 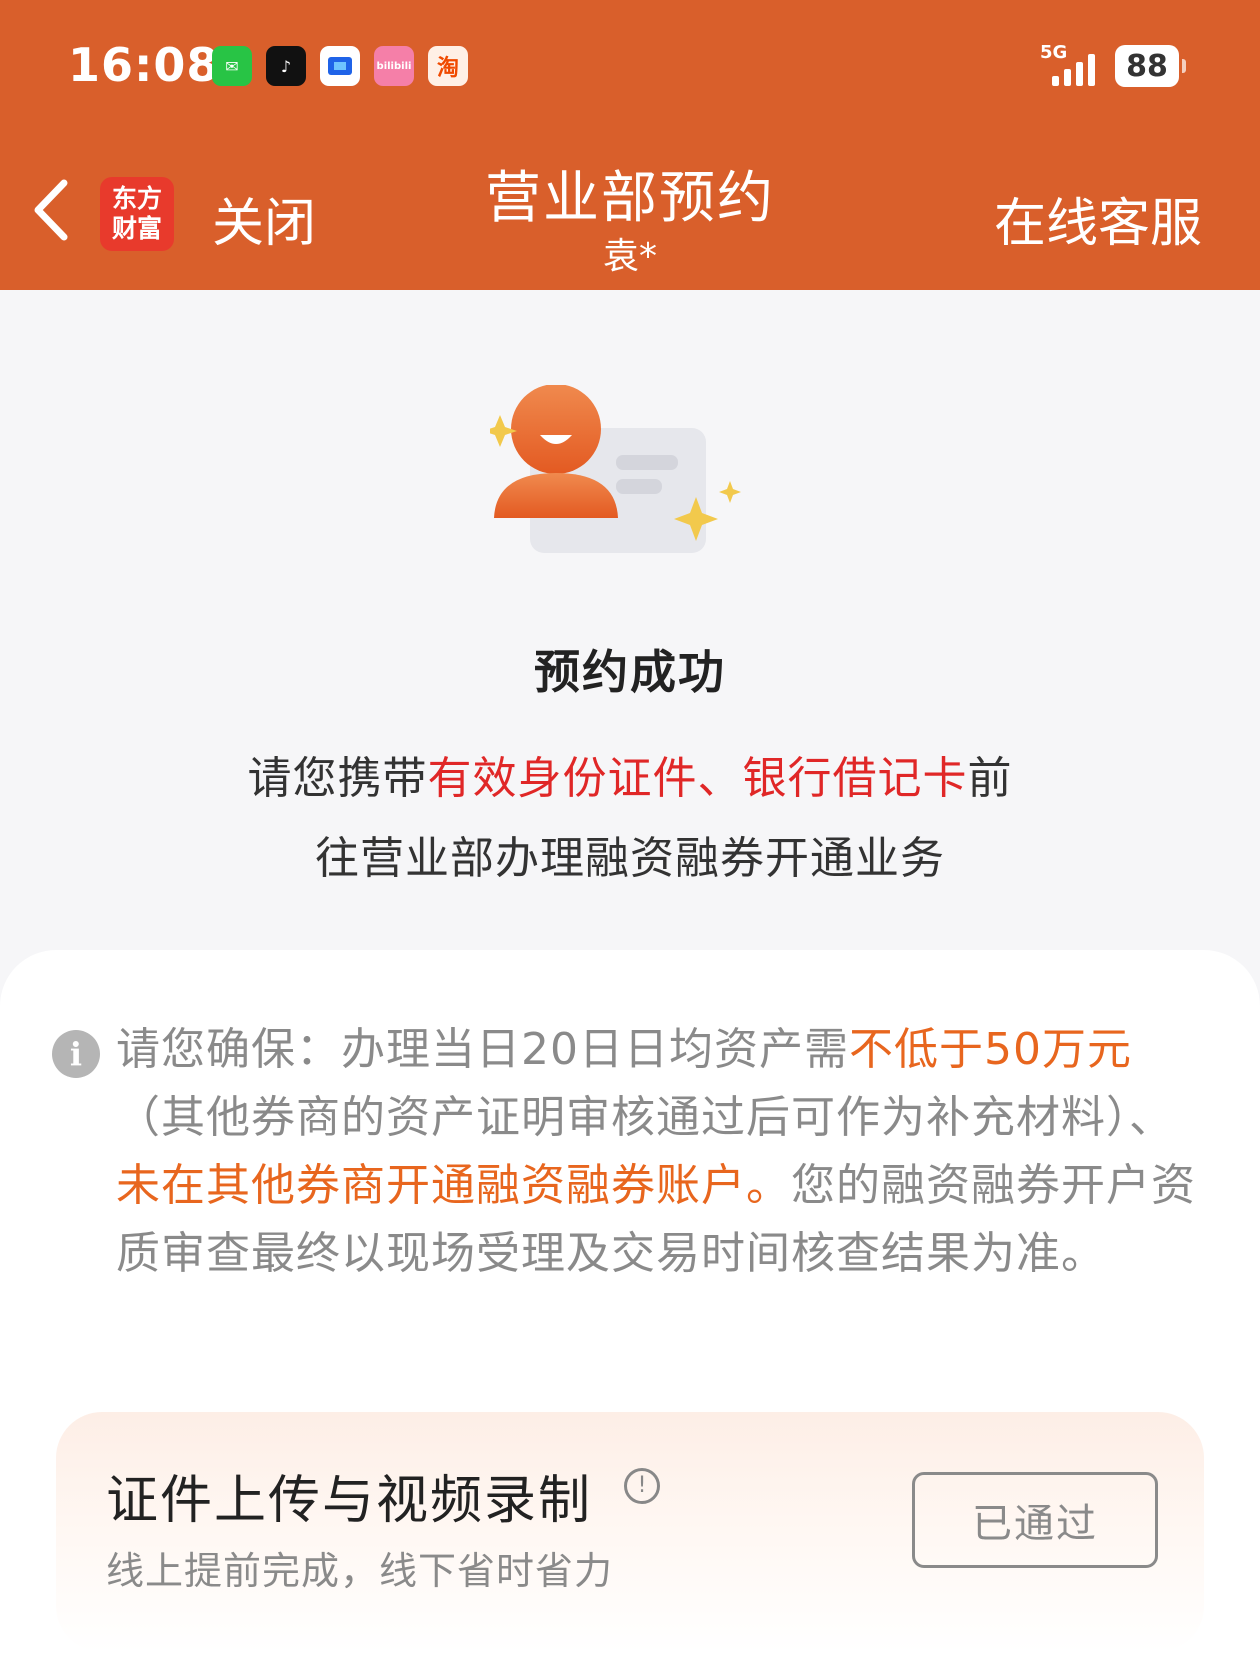 What do you see at coordinates (630, 198) in the screenshot?
I see `page-title: 营业部预约` at bounding box center [630, 198].